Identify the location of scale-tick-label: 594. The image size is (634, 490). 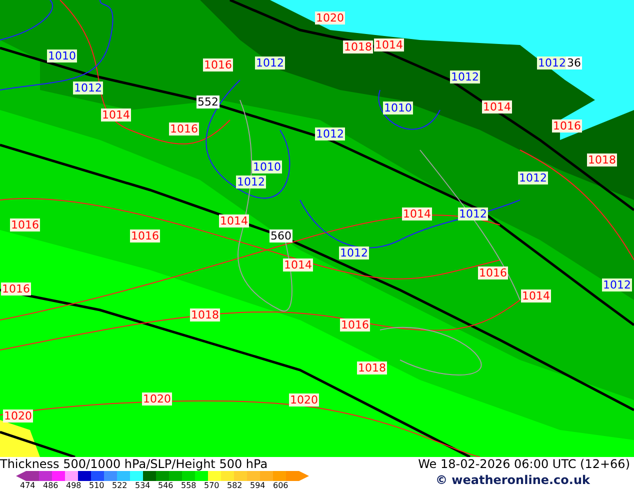
(258, 485).